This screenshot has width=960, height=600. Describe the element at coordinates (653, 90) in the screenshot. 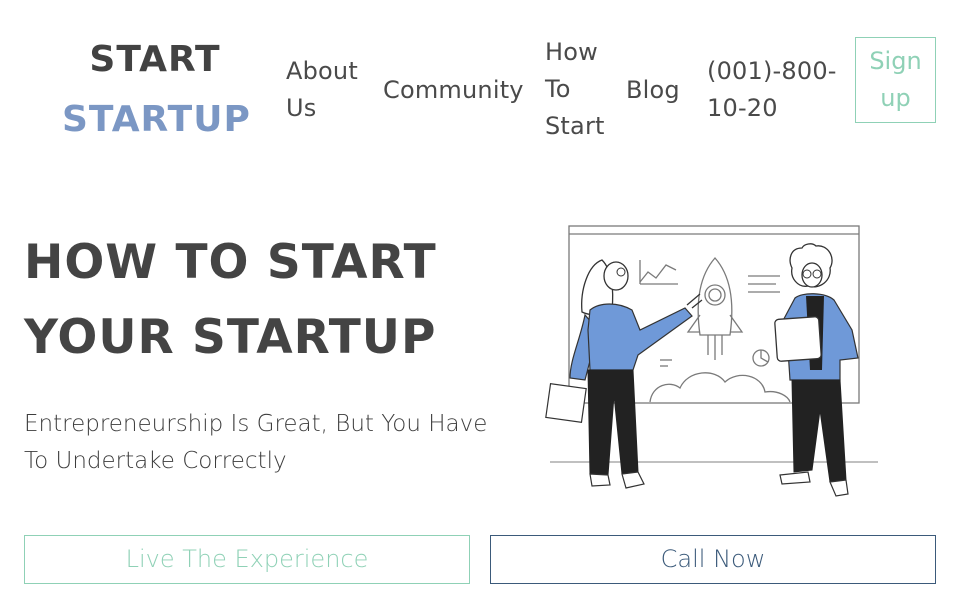

I see `nav-link-blog: Blog` at that location.